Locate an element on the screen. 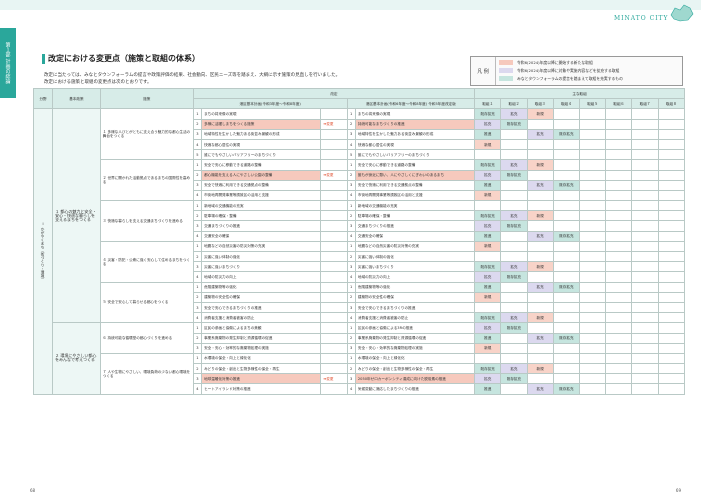 The height and width of the screenshot is (495, 701). before-item: 市街地再開発事業等誘致区の活用と支援 is located at coordinates (261, 195).